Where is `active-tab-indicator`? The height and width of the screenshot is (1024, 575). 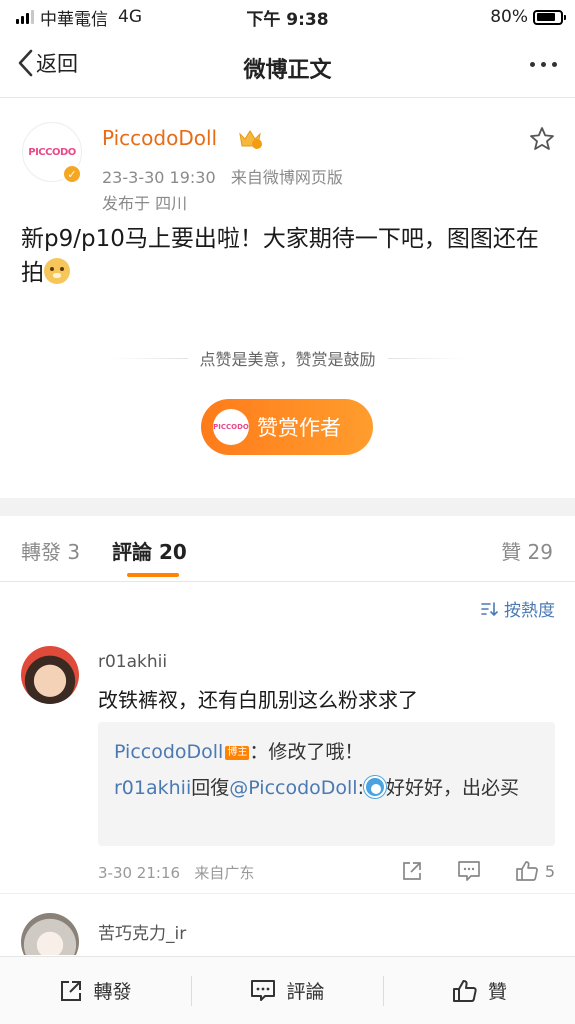 active-tab-indicator is located at coordinates (153, 575).